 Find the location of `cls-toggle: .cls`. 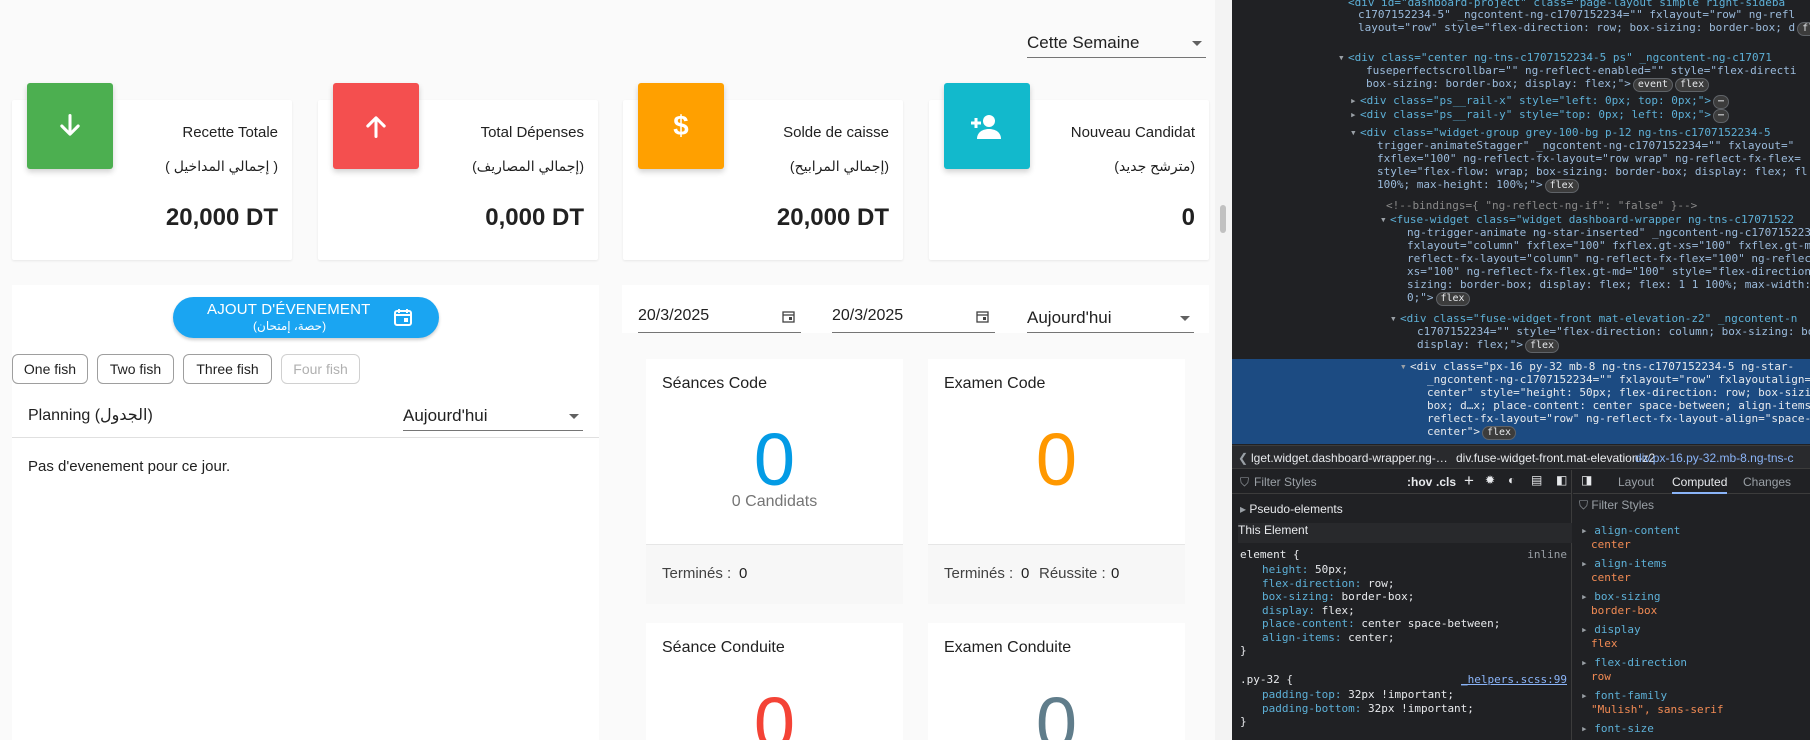

cls-toggle: .cls is located at coordinates (1446, 482).